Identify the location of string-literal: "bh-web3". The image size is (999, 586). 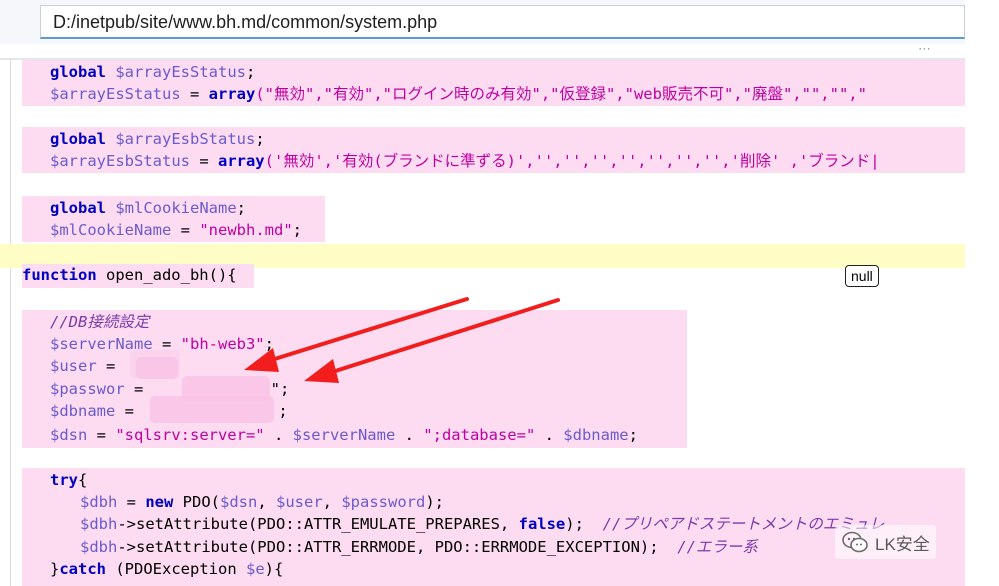
(222, 344).